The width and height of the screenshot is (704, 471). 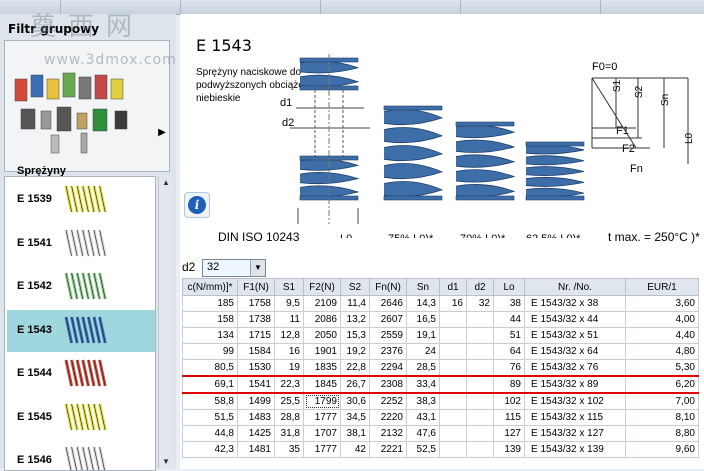 I want to click on table-cell: 12,8, so click(x=289, y=335).